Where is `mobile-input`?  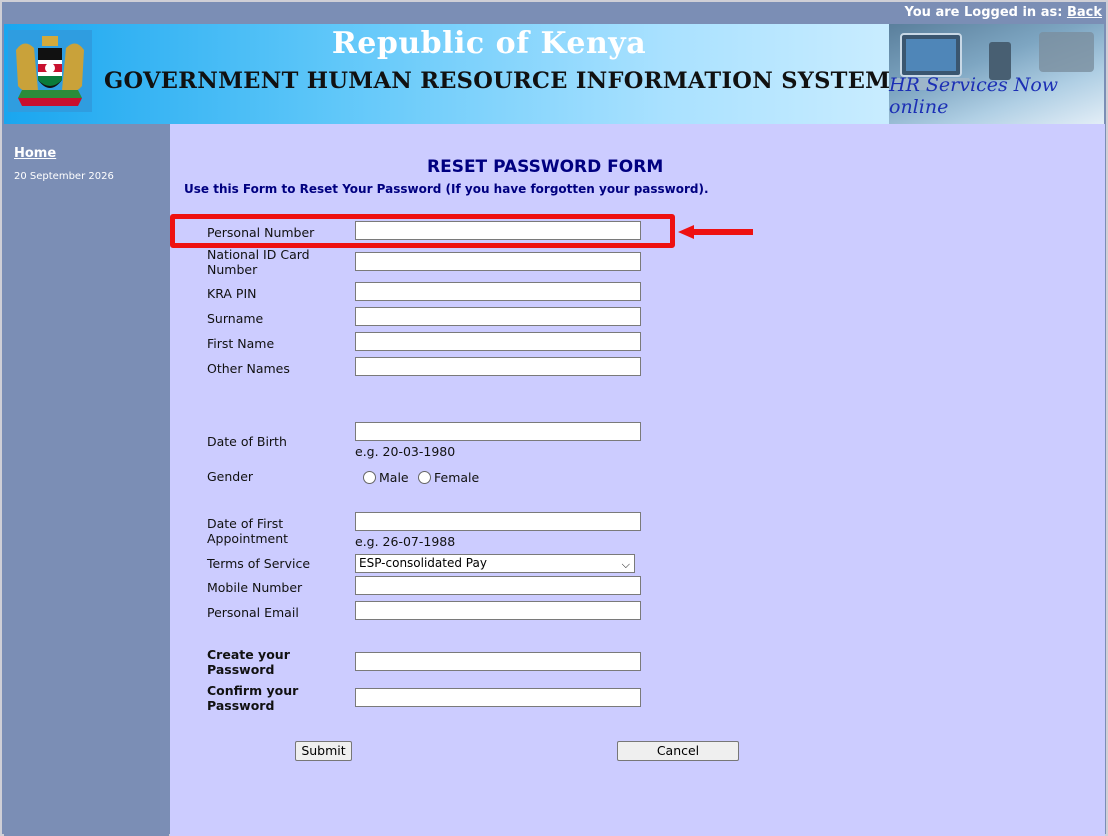
mobile-input is located at coordinates (498, 585).